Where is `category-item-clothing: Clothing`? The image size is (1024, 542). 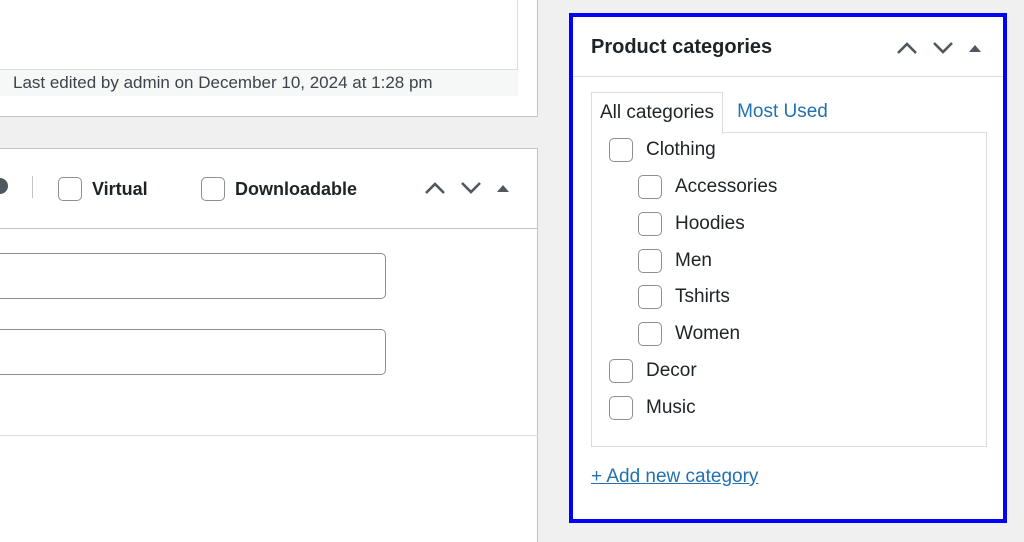
category-item-clothing: Clothing is located at coordinates (662, 150).